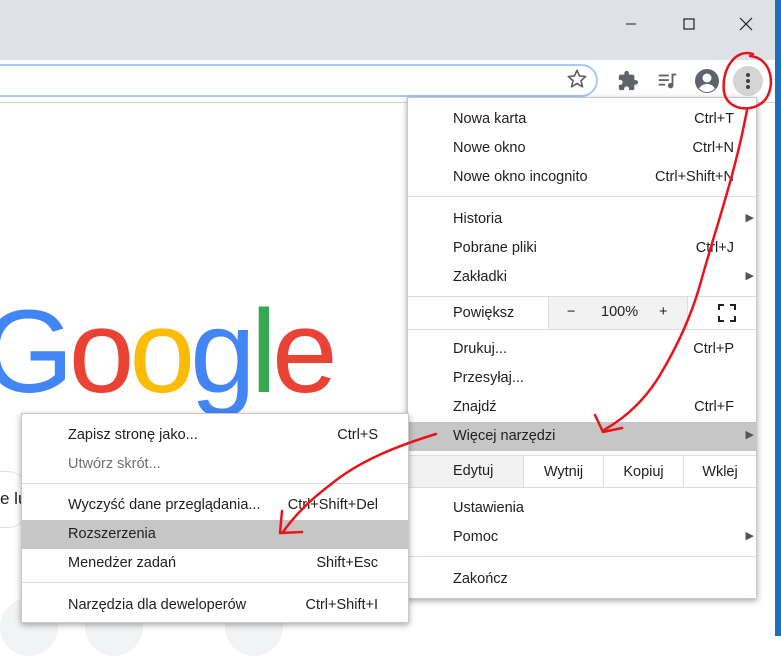  What do you see at coordinates (489, 148) in the screenshot?
I see `menu-item-label: Nowe okno` at bounding box center [489, 148].